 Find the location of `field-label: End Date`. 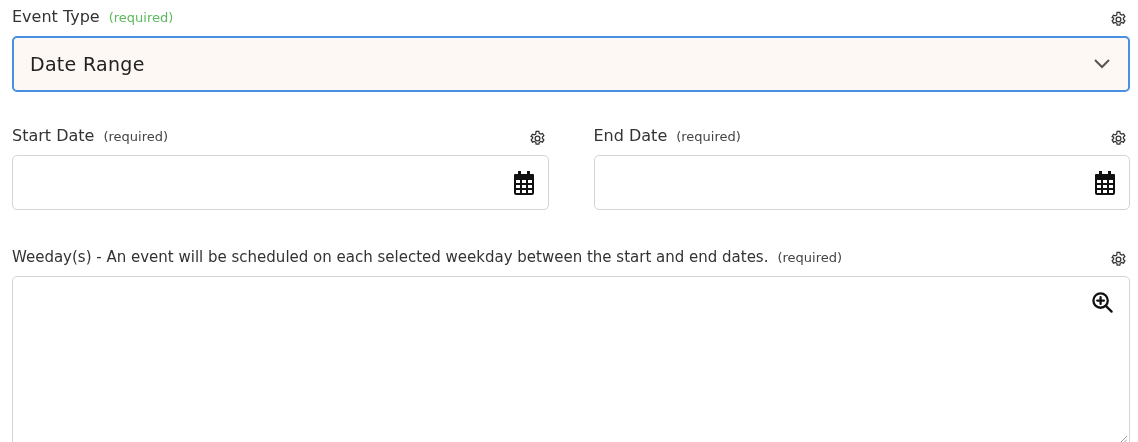

field-label: End Date is located at coordinates (630, 136).